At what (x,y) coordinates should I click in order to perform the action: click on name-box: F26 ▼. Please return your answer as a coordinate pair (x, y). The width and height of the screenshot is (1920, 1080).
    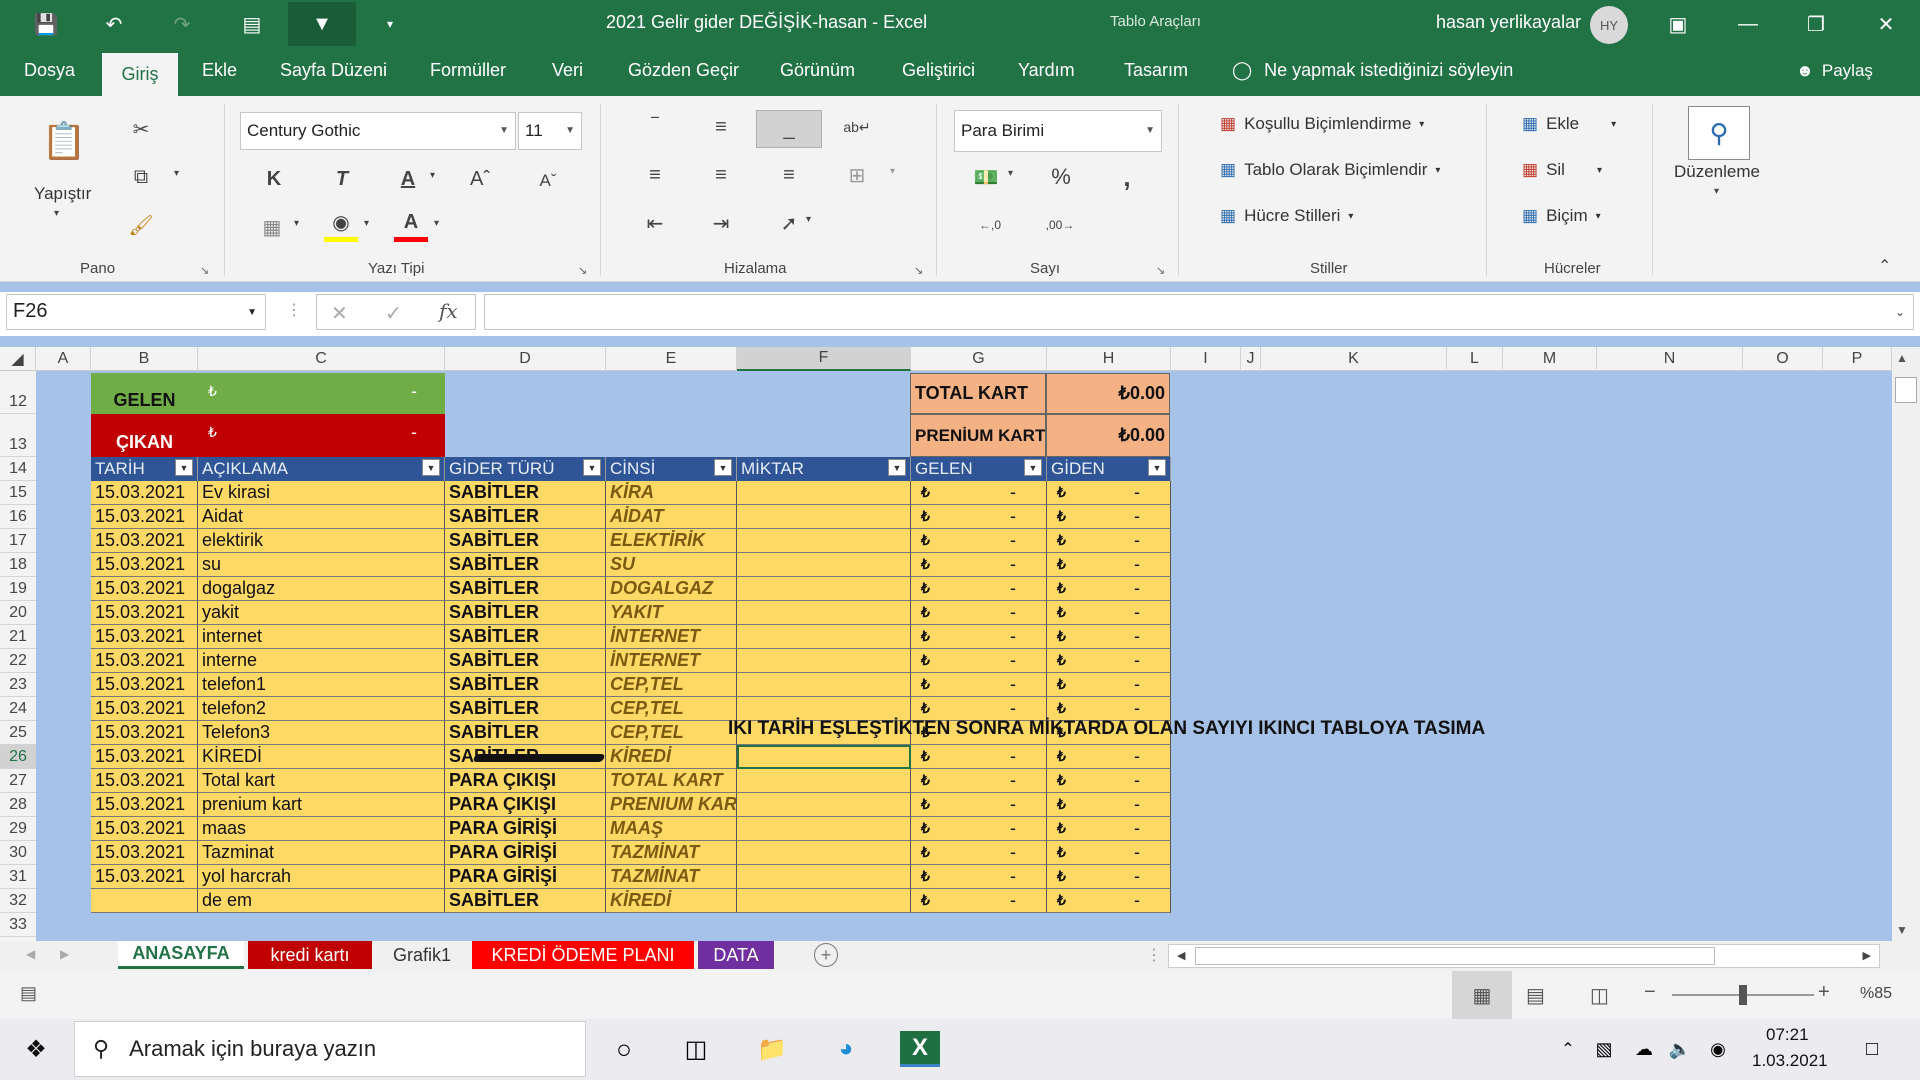
    Looking at the image, I should click on (136, 312).